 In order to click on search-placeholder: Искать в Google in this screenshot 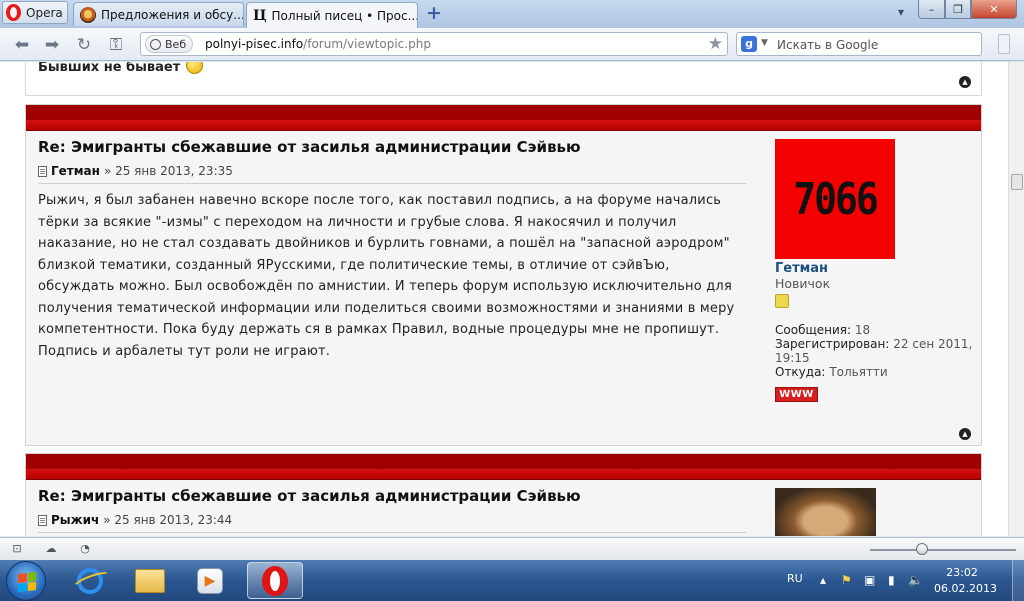, I will do `click(828, 45)`.